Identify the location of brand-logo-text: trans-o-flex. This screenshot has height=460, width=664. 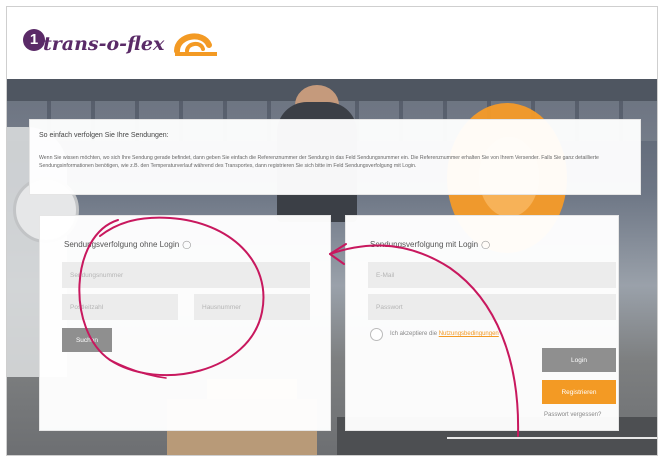
(104, 44).